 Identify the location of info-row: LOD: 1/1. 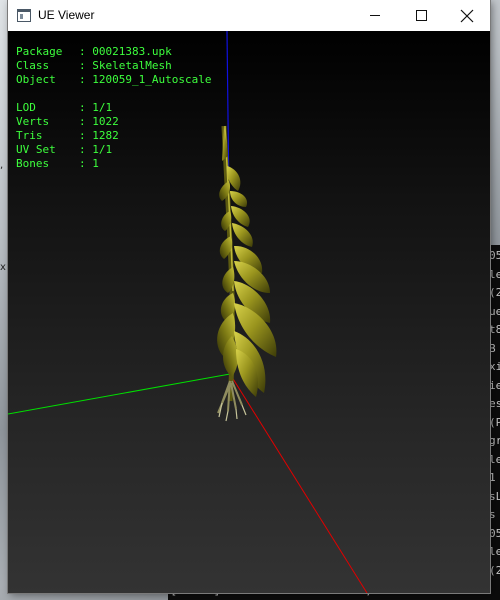
(67, 108).